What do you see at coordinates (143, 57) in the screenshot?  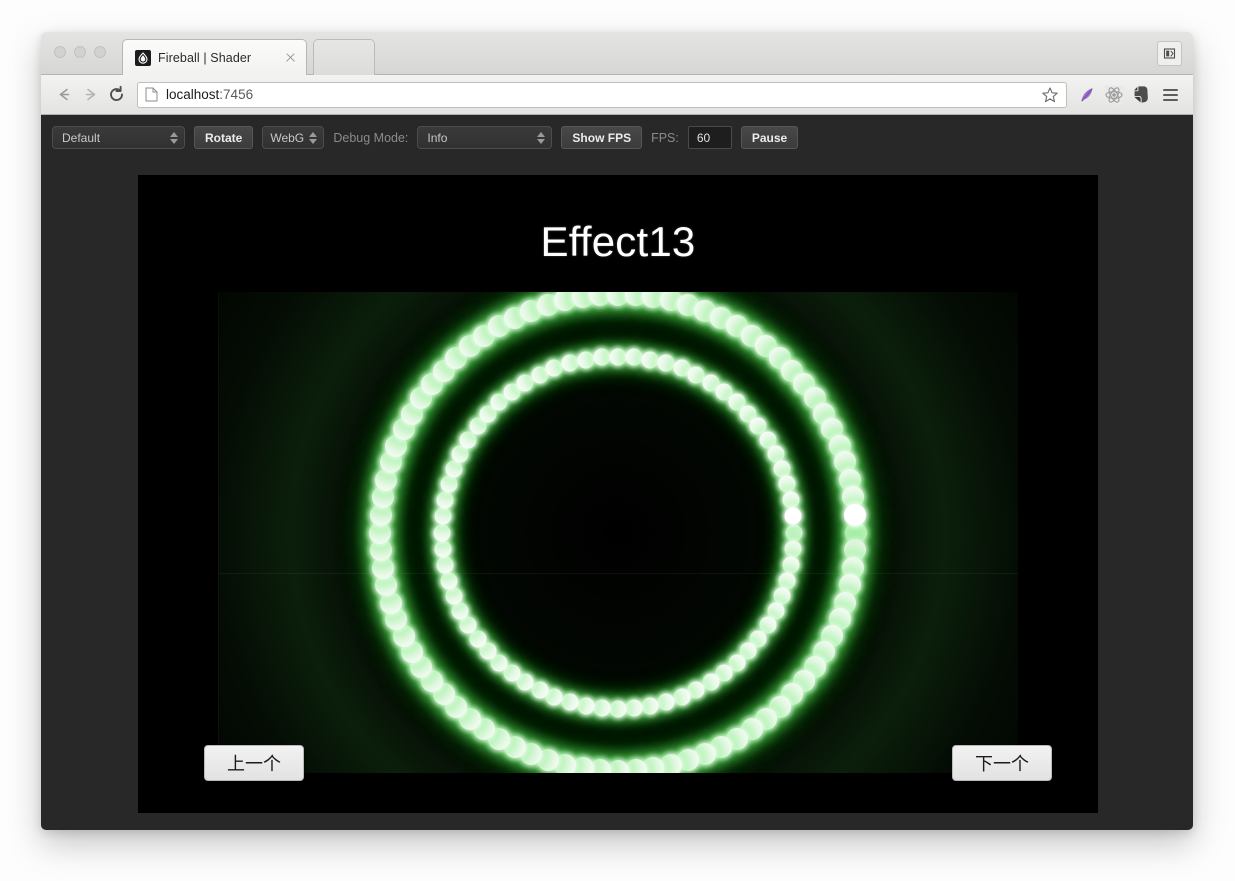 I see `fireball-droplet-icon` at bounding box center [143, 57].